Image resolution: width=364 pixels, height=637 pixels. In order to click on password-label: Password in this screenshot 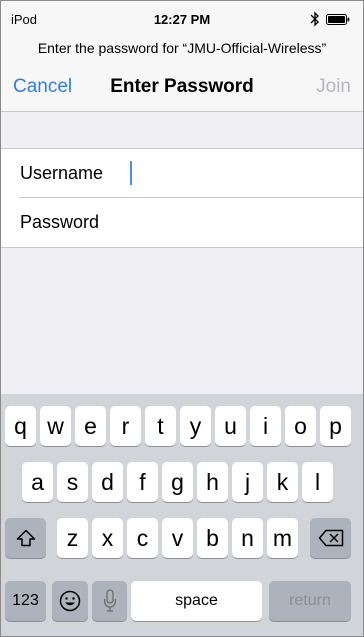, I will do `click(60, 222)`.